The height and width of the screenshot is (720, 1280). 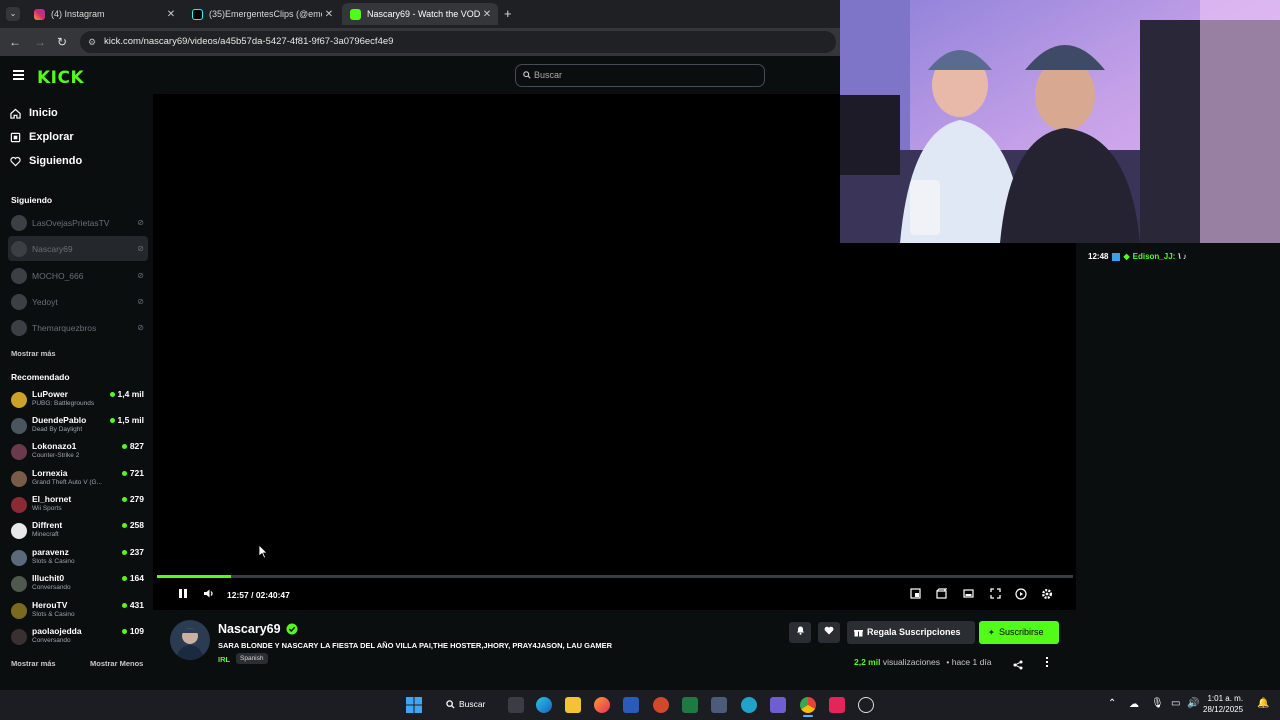 I want to click on following-item: Yedoyt ⊘, so click(x=78, y=301).